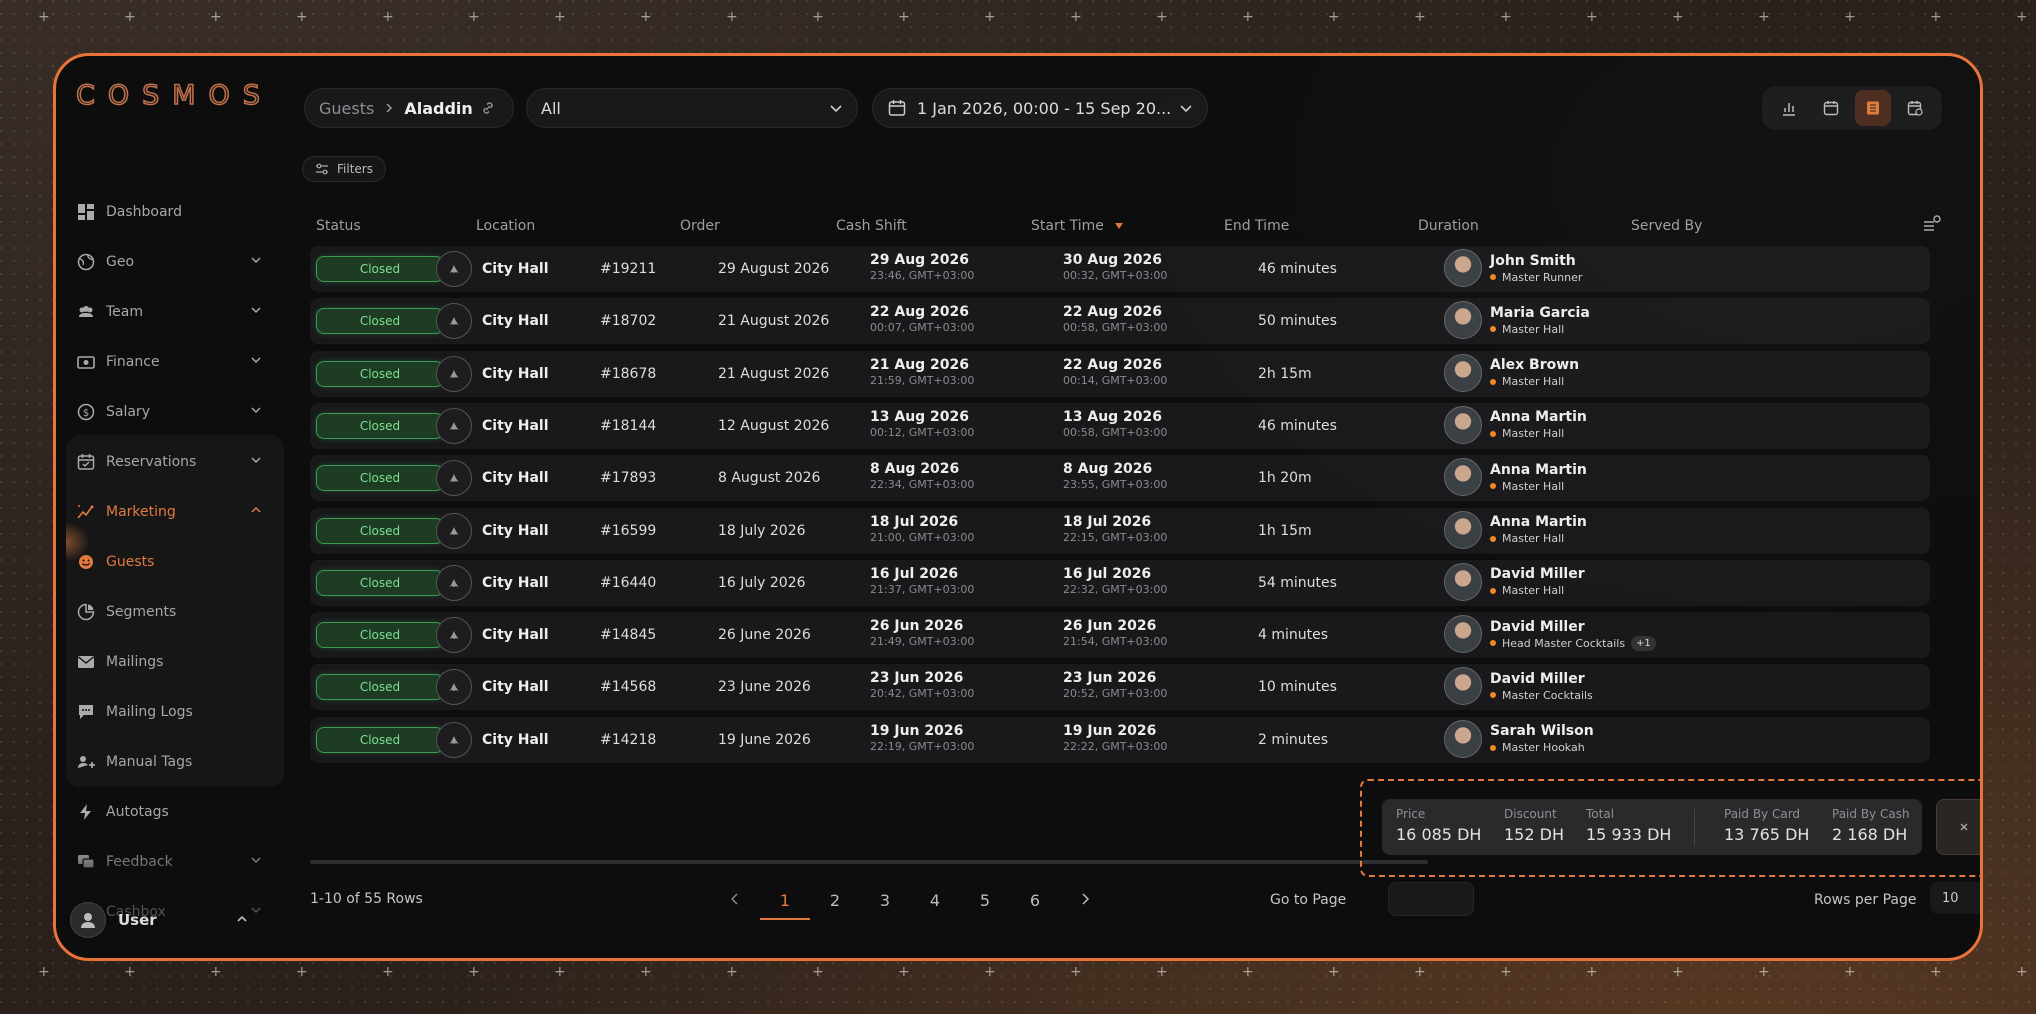 The image size is (2036, 1014). I want to click on extra-roles-badge: +1, so click(1643, 643).